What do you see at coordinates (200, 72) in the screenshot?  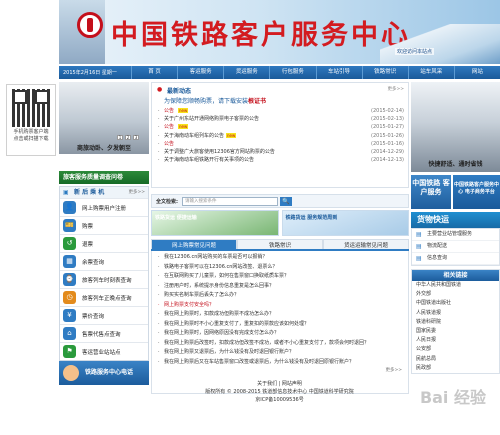 I see `nav-item-passenger: 客运服务` at bounding box center [200, 72].